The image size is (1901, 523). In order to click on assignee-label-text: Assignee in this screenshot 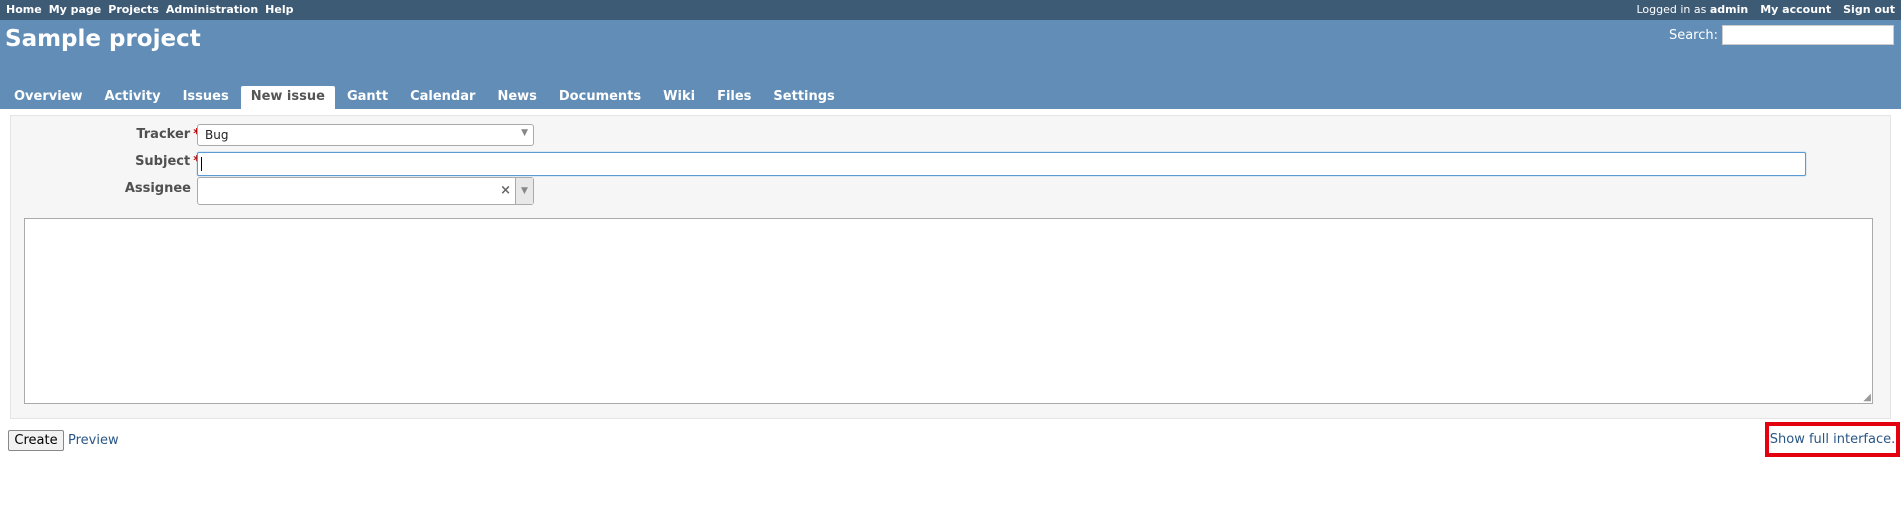, I will do `click(157, 188)`.